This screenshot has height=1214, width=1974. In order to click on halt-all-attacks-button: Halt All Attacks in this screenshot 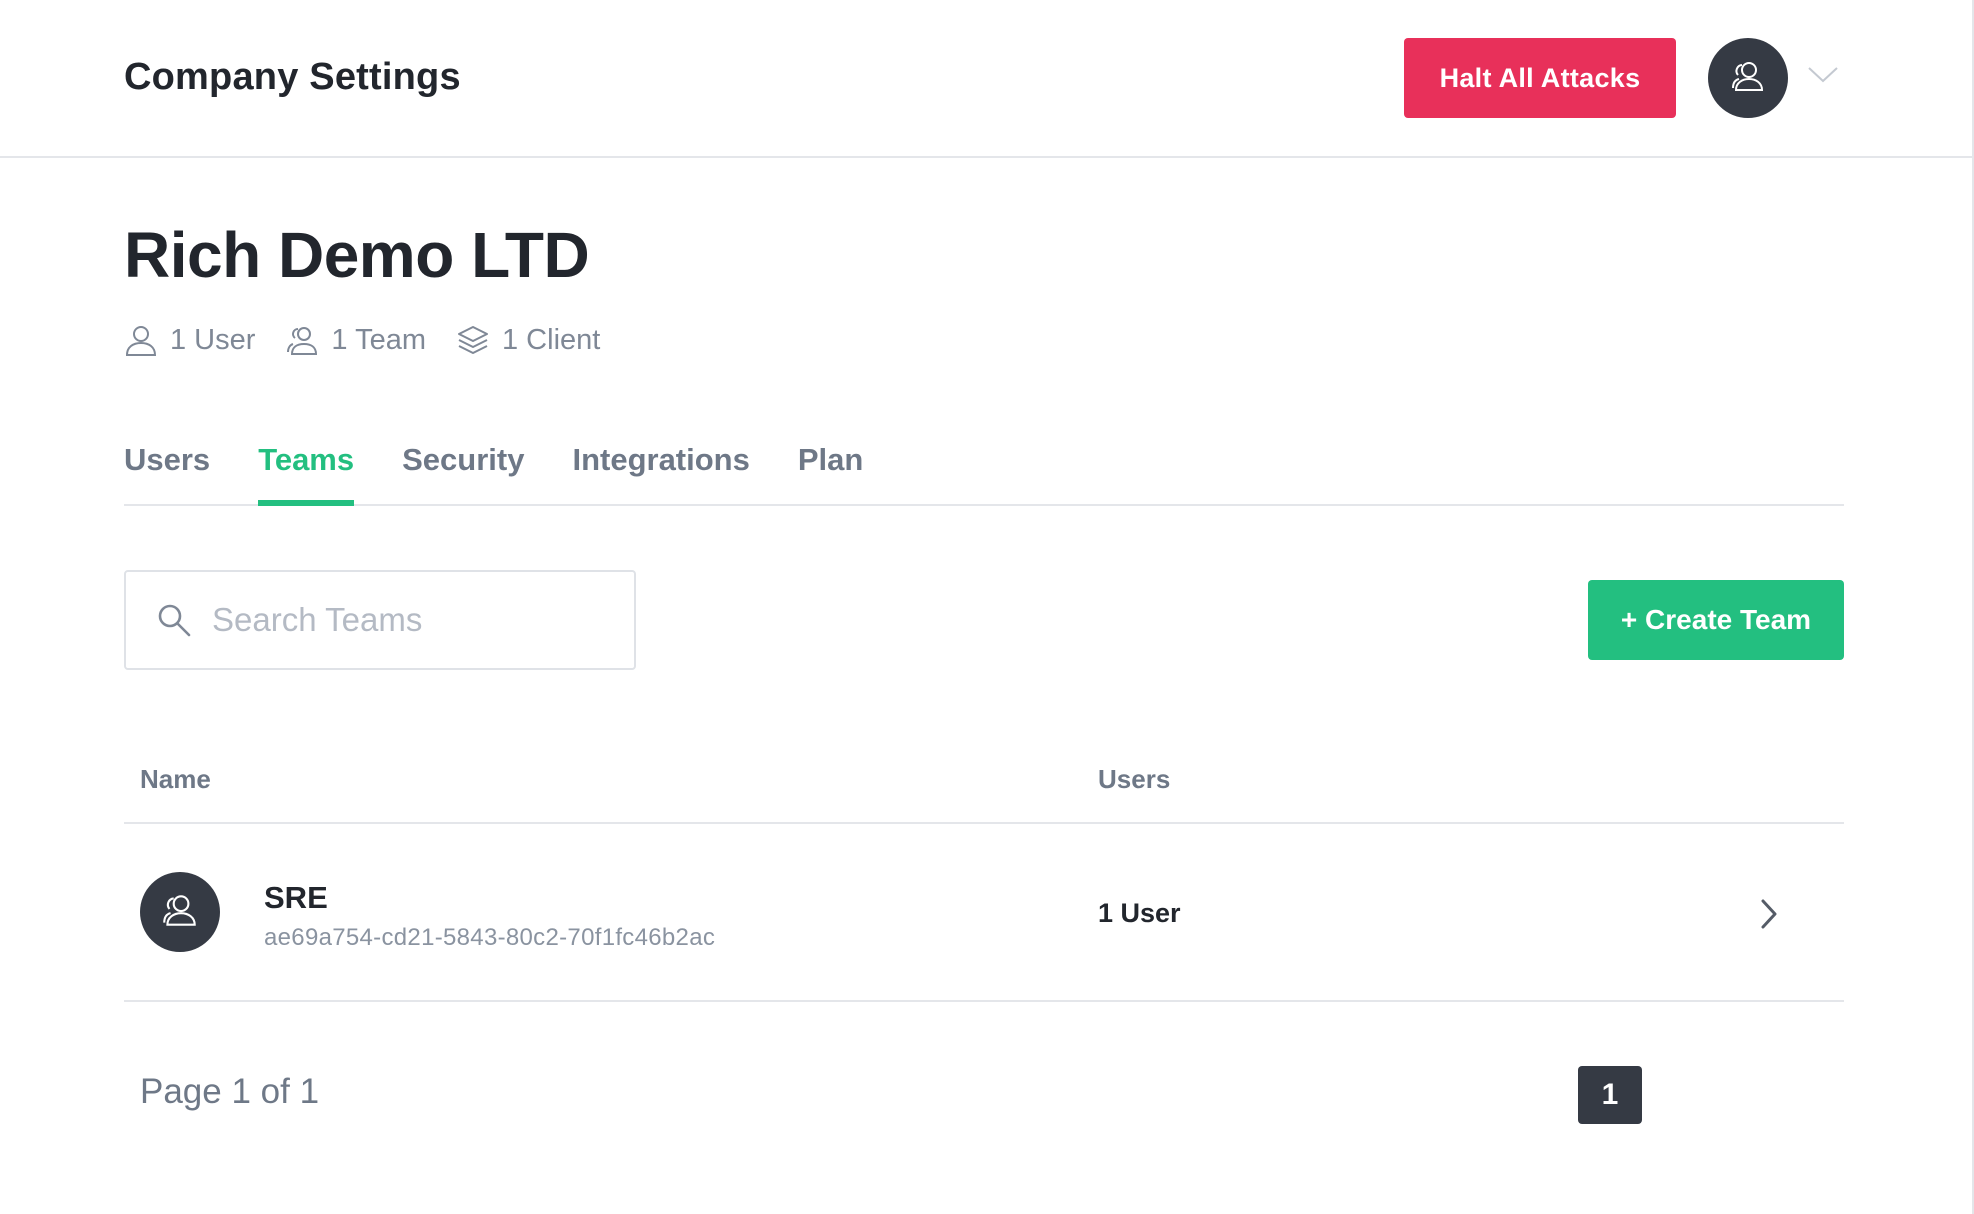, I will do `click(1540, 78)`.